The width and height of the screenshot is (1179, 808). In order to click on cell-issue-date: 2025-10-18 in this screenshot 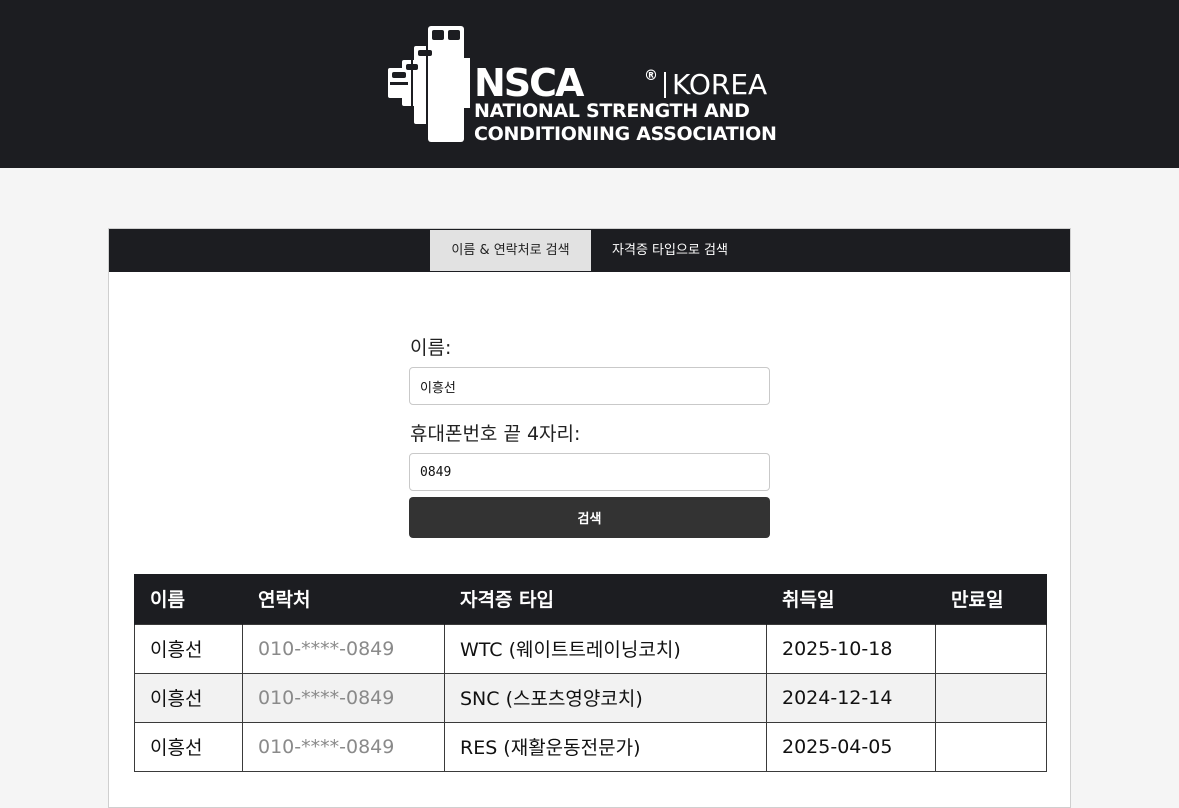, I will do `click(851, 648)`.